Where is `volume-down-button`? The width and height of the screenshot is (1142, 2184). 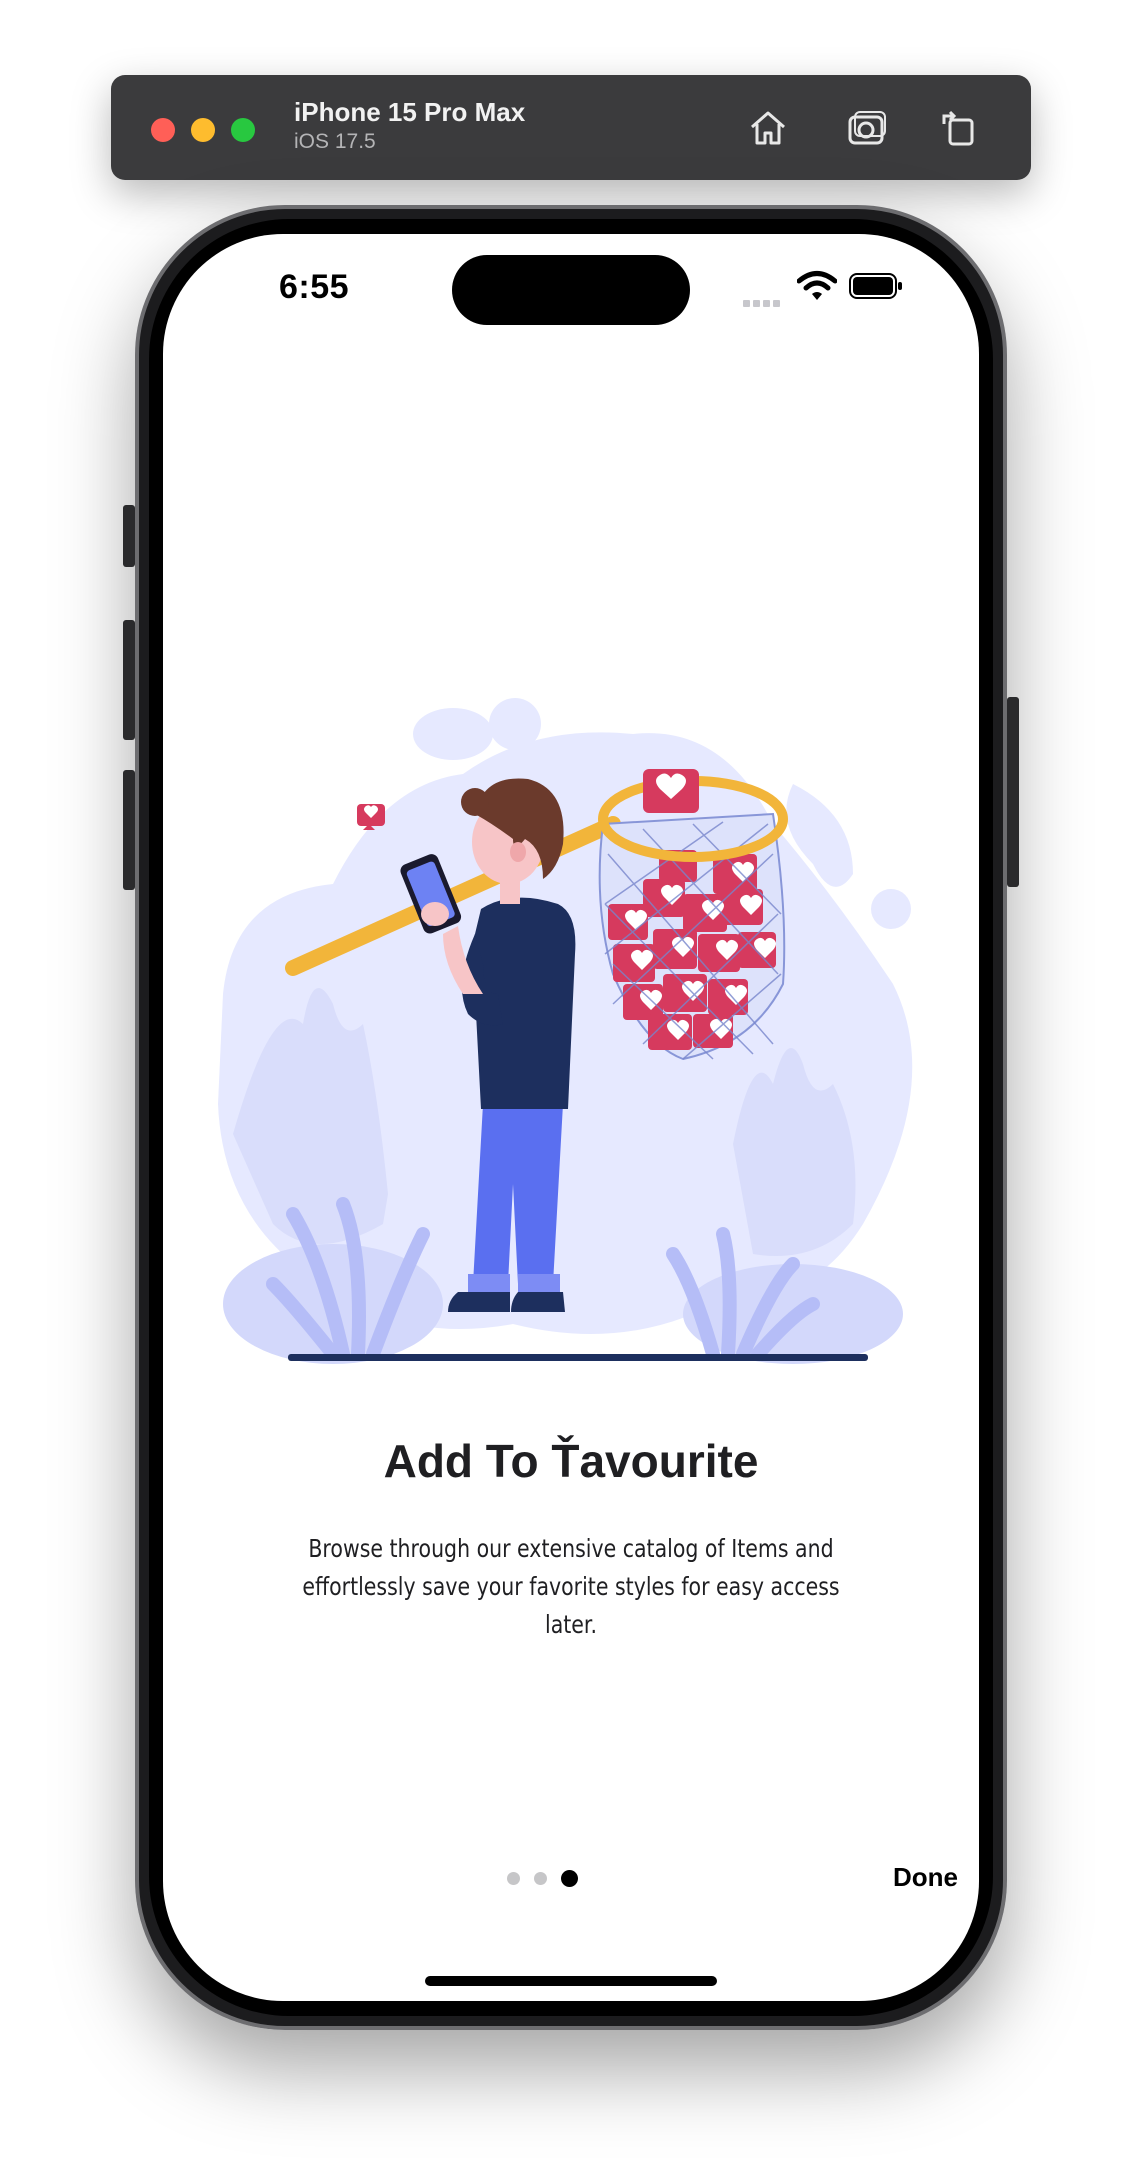
volume-down-button is located at coordinates (129, 830).